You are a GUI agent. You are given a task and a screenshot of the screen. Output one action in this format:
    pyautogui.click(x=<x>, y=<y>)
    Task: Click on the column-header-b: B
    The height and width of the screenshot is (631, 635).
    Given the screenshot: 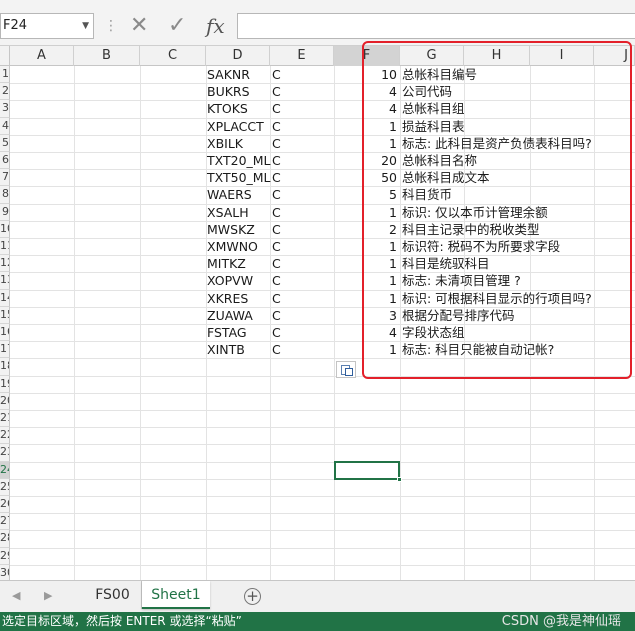 What is the action you would take?
    pyautogui.click(x=107, y=56)
    